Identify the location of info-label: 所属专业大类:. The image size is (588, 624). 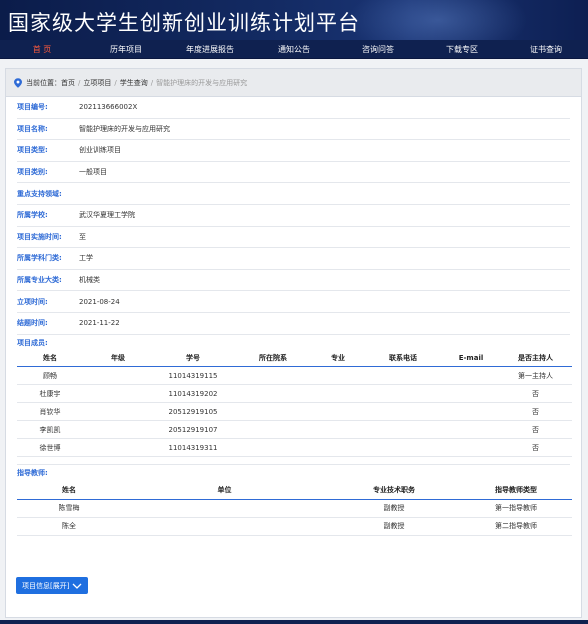
(39, 280).